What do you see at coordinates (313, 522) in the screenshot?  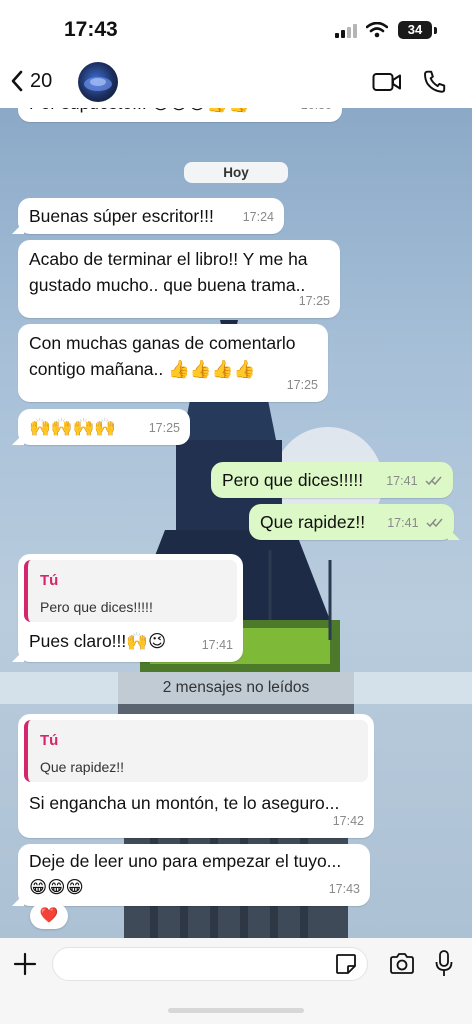 I see `message-text: Que rapidez!!` at bounding box center [313, 522].